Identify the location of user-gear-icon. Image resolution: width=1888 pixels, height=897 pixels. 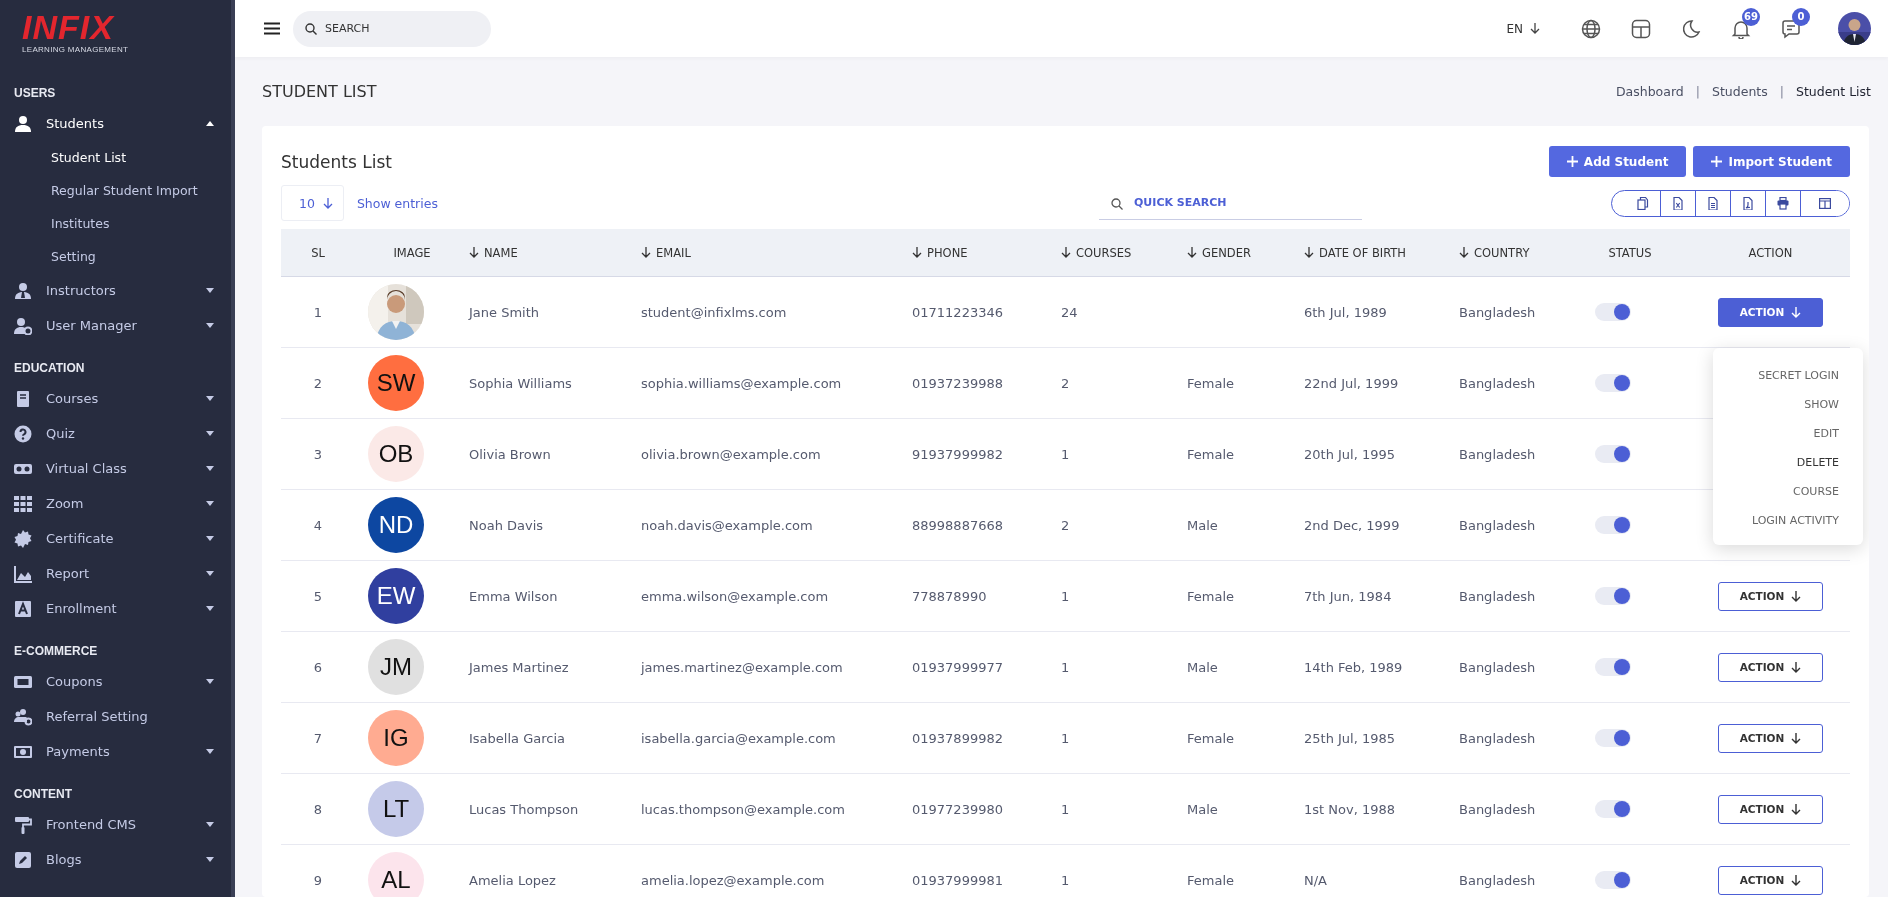
(23, 325).